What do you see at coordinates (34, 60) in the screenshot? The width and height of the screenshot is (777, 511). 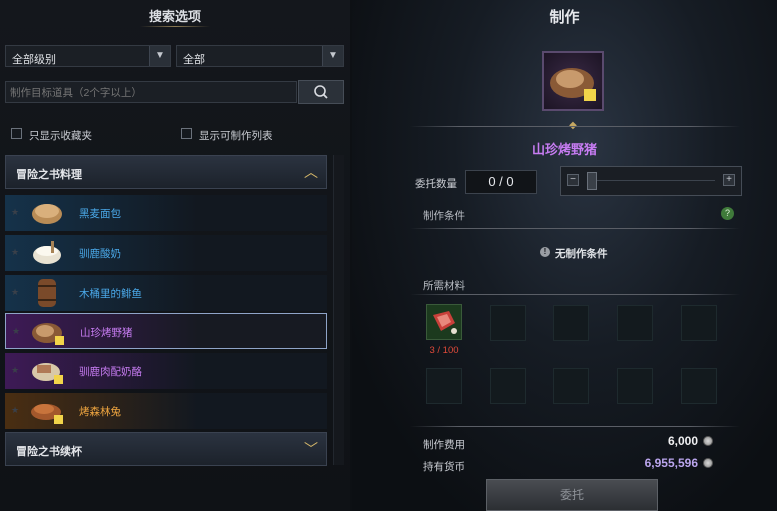 I see `grade-select-value: 全部级别` at bounding box center [34, 60].